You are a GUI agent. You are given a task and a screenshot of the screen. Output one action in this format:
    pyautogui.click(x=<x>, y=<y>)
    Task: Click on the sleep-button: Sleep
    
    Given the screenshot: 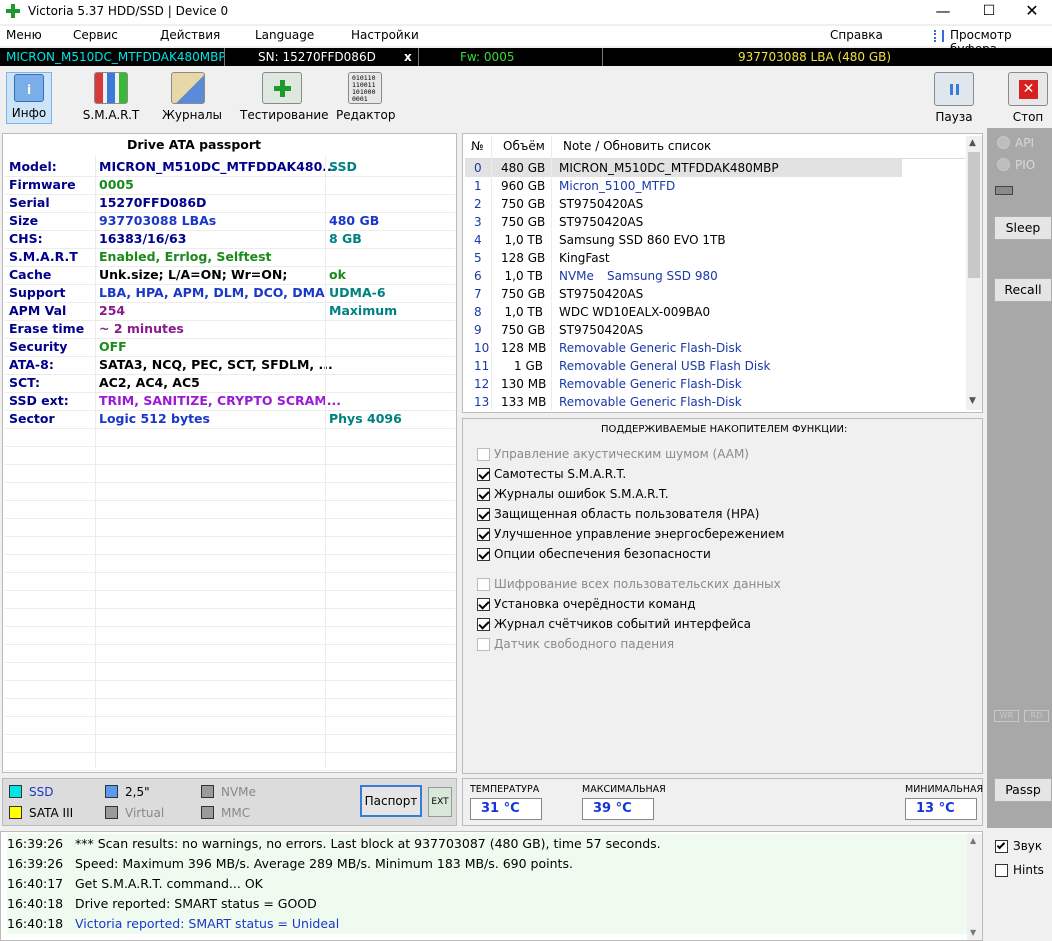 What is the action you would take?
    pyautogui.click(x=1023, y=228)
    